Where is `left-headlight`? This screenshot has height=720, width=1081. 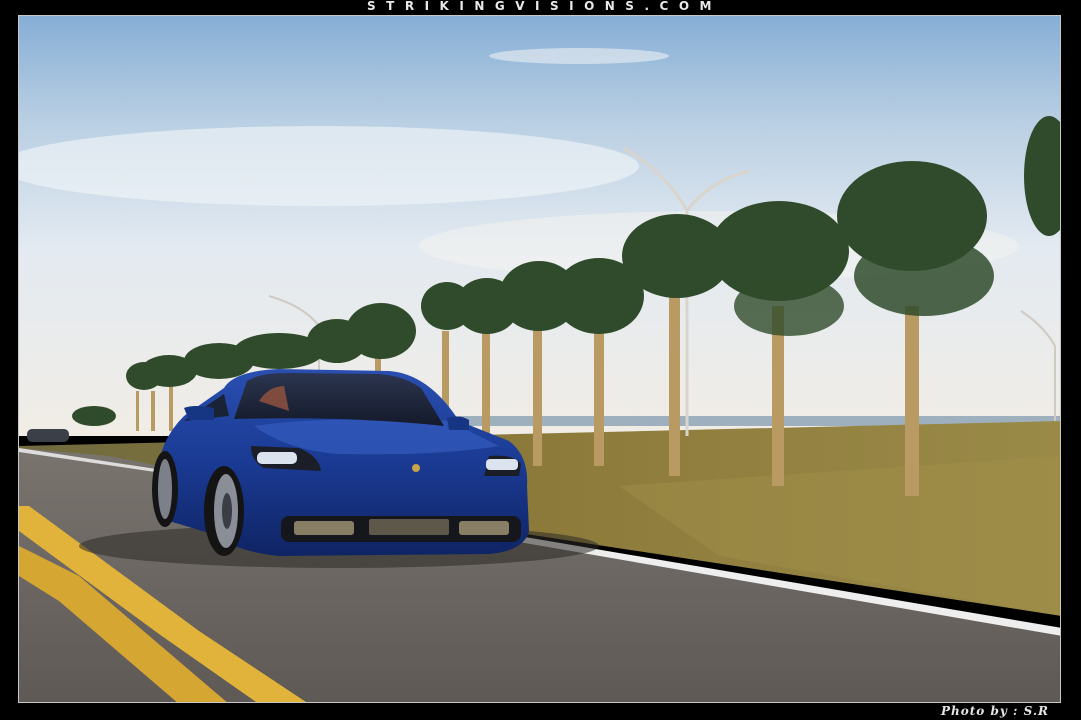
left-headlight is located at coordinates (277, 458).